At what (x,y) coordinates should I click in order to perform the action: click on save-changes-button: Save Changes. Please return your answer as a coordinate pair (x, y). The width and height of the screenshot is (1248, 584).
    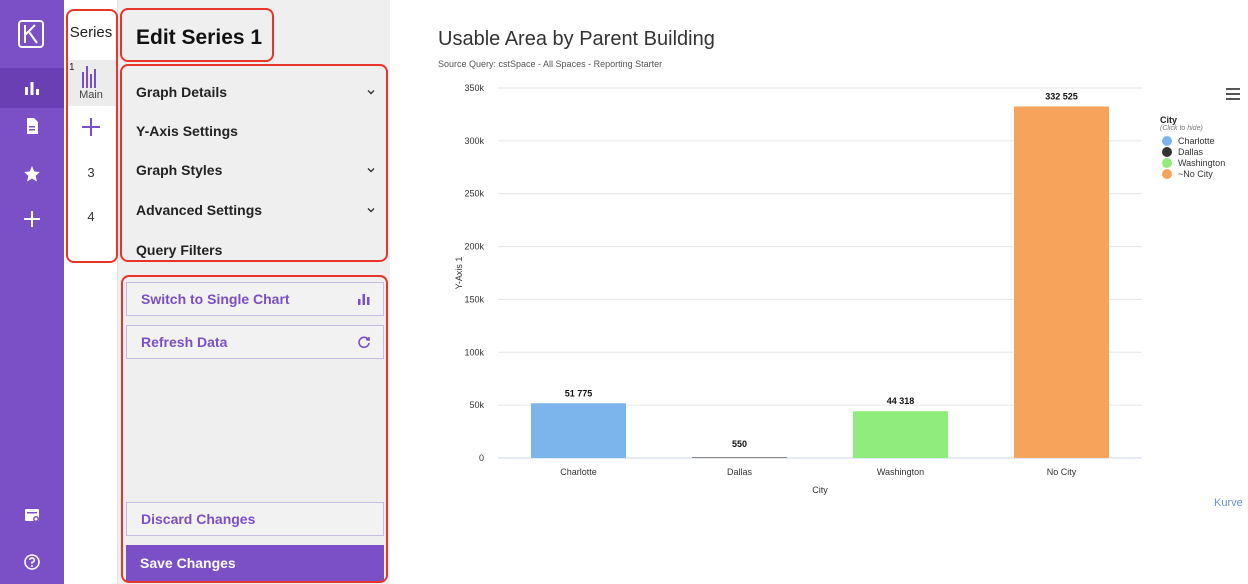
    Looking at the image, I should click on (255, 563).